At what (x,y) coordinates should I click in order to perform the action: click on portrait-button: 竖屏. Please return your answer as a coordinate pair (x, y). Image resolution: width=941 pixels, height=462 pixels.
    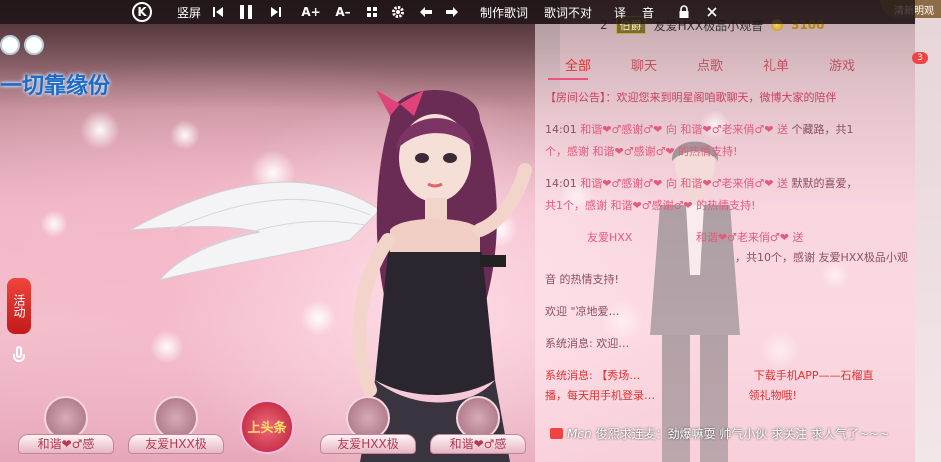
    Looking at the image, I should click on (189, 12).